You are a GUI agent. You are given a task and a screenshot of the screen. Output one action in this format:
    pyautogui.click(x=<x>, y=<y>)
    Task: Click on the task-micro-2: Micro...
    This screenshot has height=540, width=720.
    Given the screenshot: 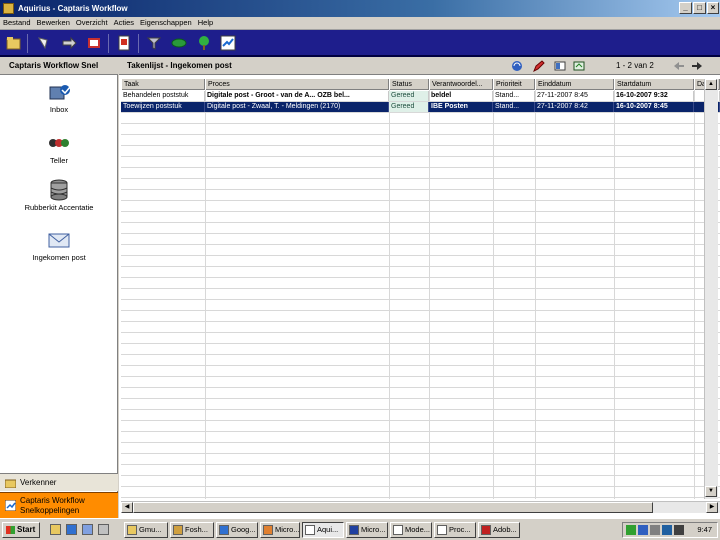 What is the action you would take?
    pyautogui.click(x=367, y=530)
    